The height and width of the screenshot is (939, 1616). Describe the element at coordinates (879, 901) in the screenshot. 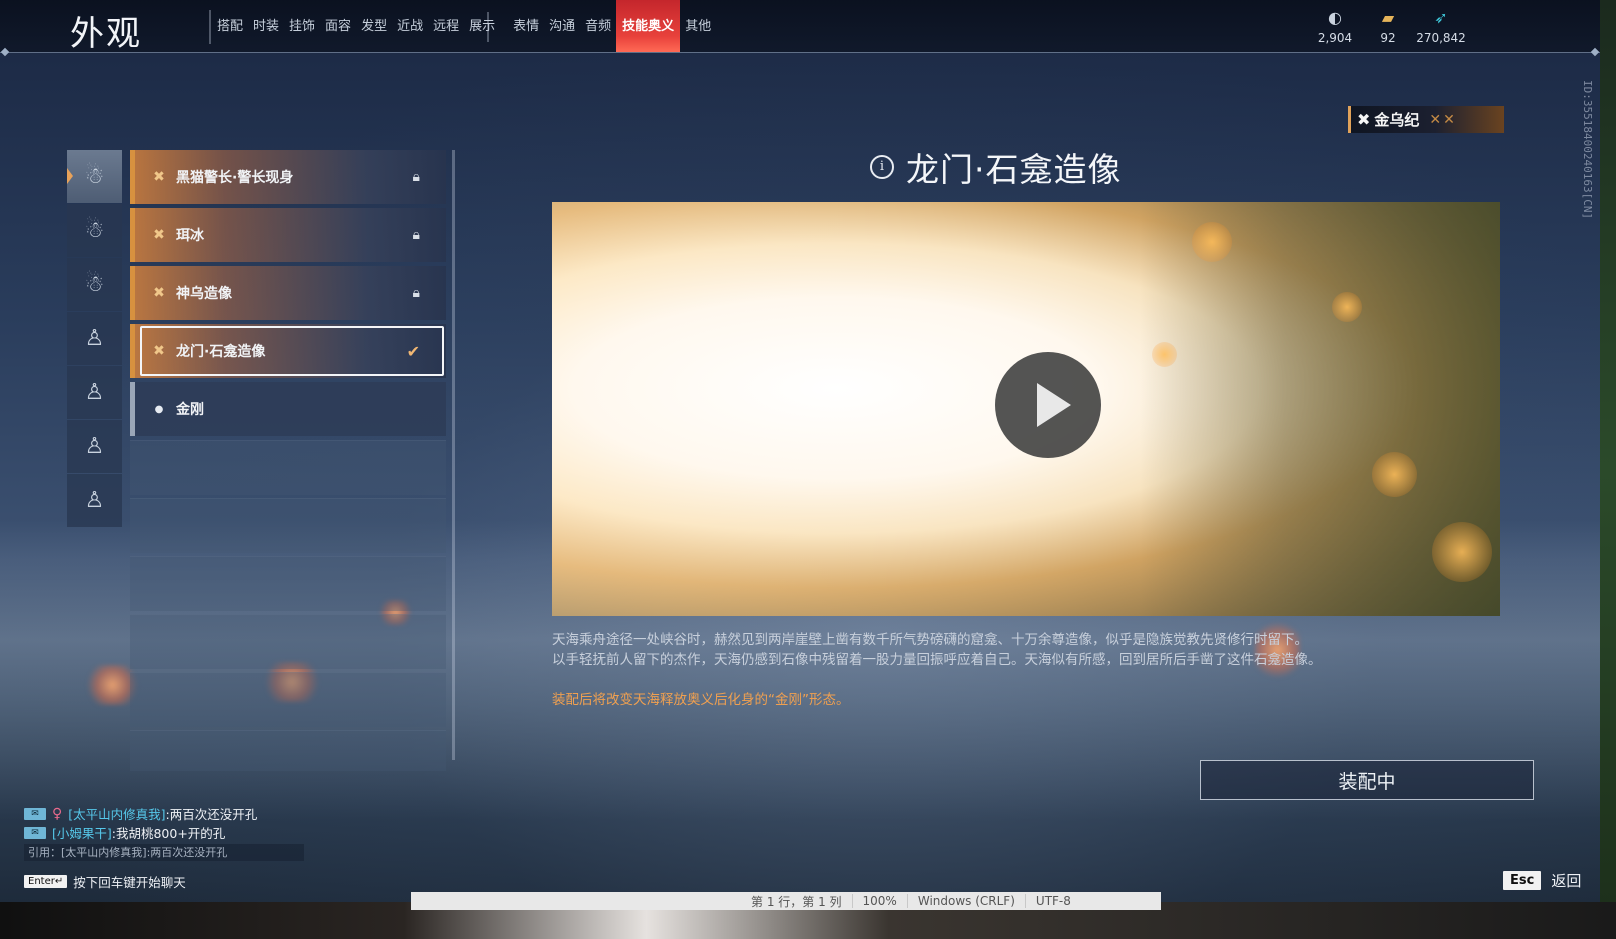

I see `status-zoom: 100%` at that location.